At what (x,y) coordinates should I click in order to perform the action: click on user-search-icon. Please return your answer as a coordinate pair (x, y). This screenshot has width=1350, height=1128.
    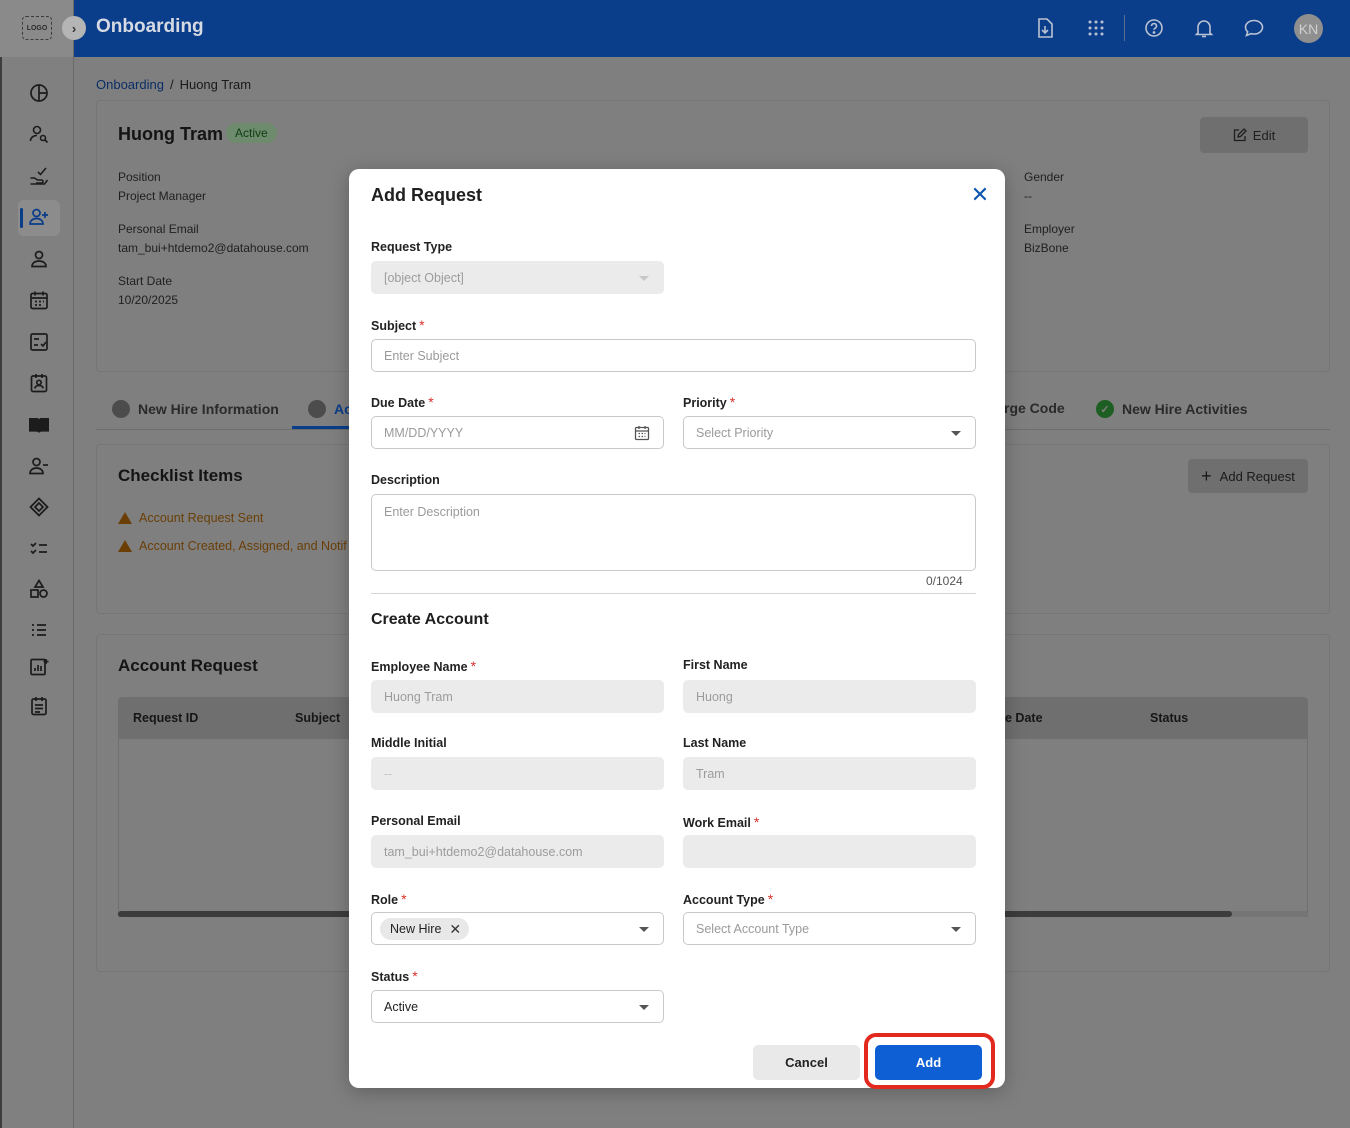
    Looking at the image, I should click on (39, 134).